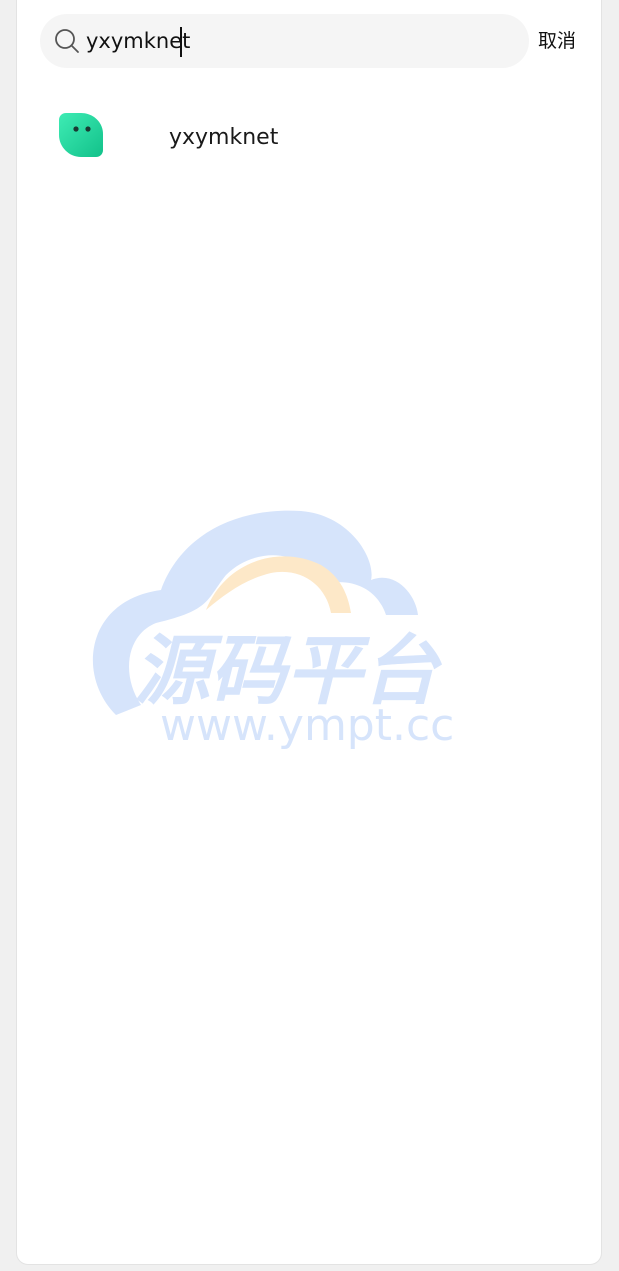 Image resolution: width=619 pixels, height=1271 pixels. What do you see at coordinates (307, 725) in the screenshot?
I see `watermark-url: www.ympt.cc` at bounding box center [307, 725].